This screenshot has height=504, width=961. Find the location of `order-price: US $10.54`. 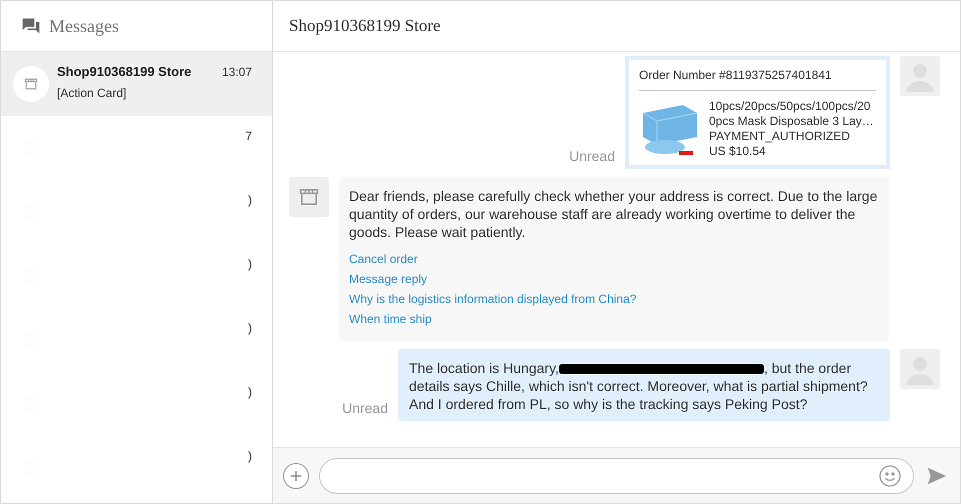

order-price: US $10.54 is located at coordinates (738, 151).